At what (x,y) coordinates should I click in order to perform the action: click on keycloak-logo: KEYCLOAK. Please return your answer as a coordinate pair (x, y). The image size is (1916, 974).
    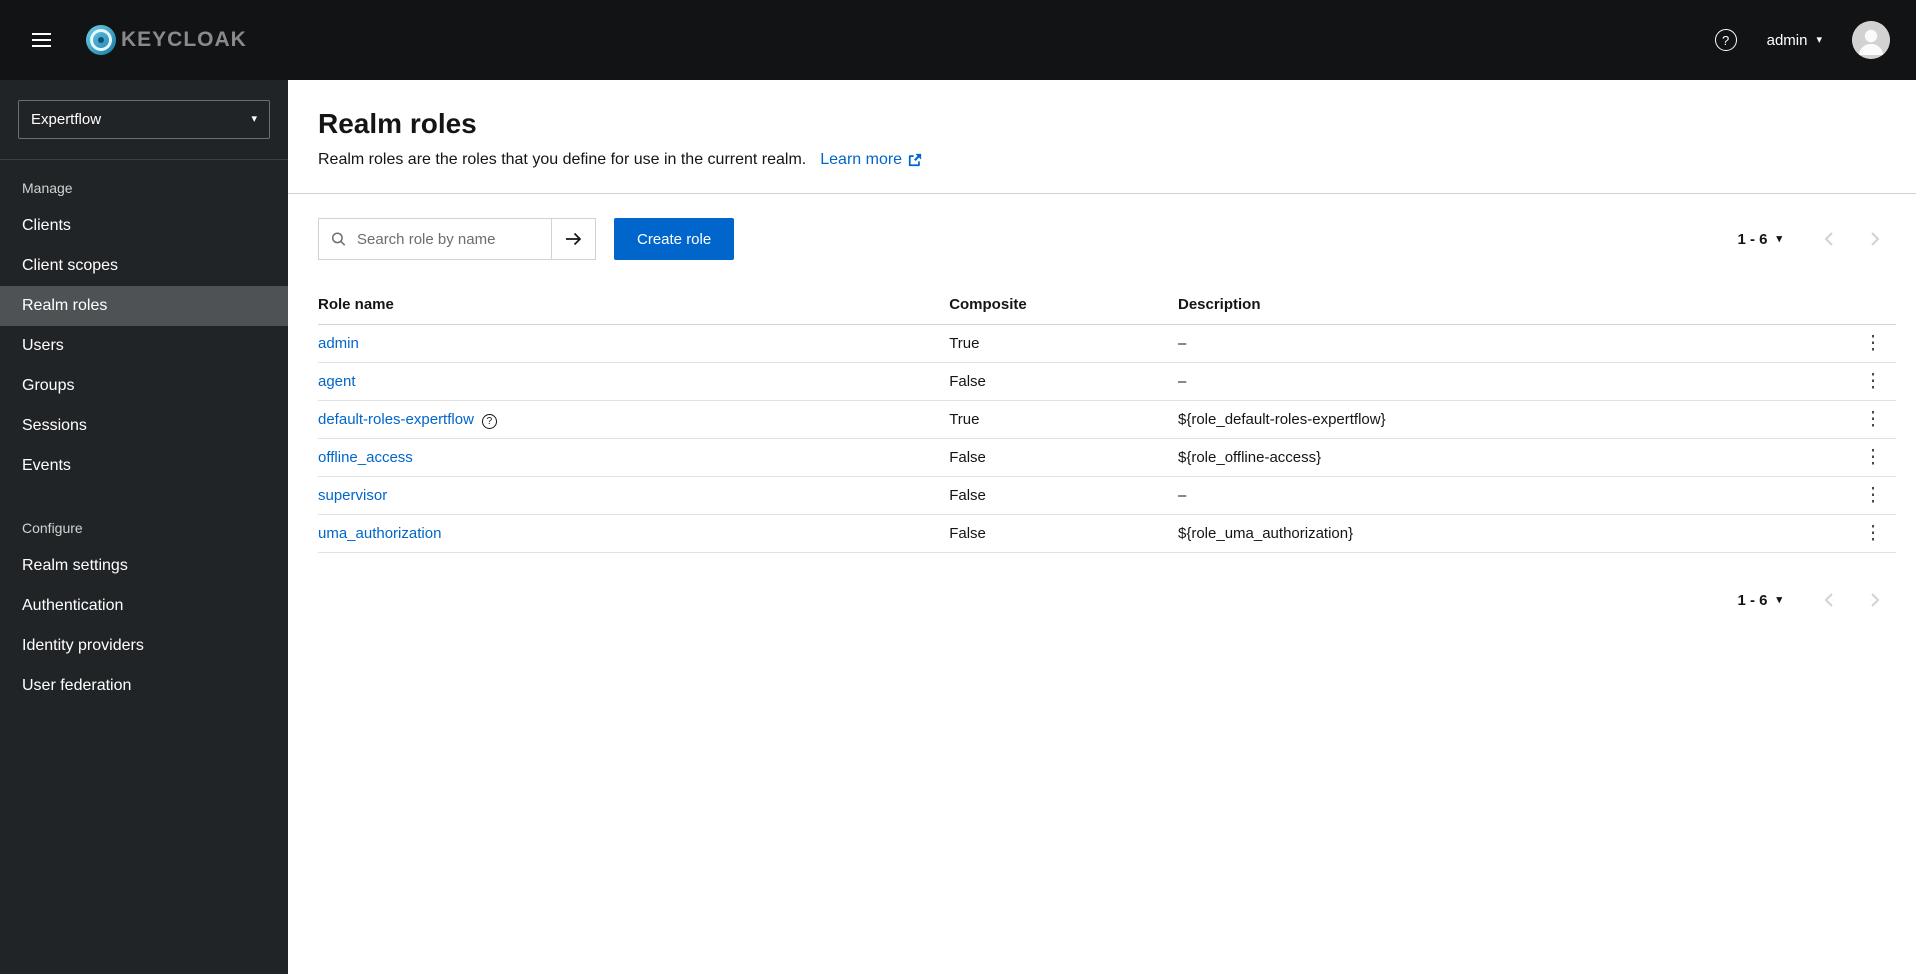
    Looking at the image, I should click on (166, 40).